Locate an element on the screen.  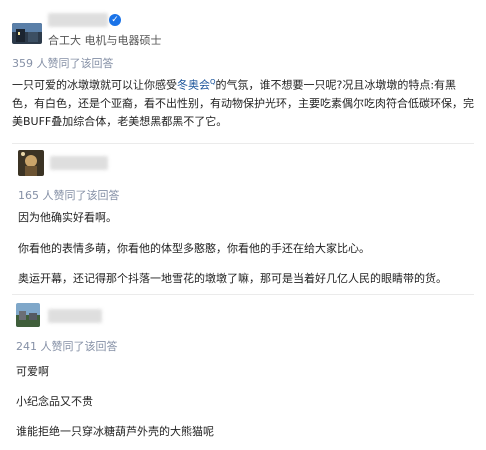
answer-3-paragraph-2: 小纪念品又不贵 is located at coordinates (54, 401).